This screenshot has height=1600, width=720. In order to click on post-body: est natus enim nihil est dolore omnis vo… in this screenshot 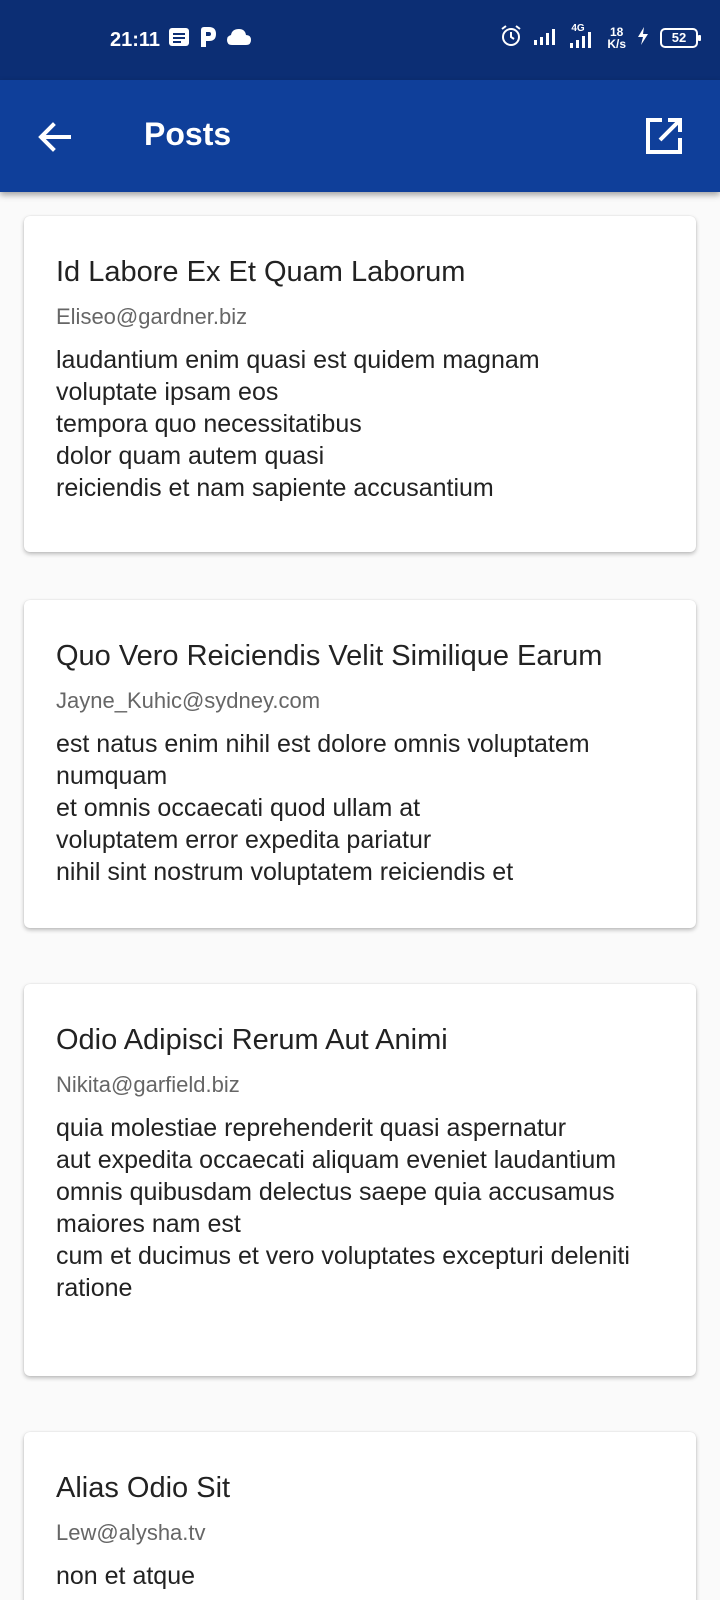, I will do `click(323, 808)`.